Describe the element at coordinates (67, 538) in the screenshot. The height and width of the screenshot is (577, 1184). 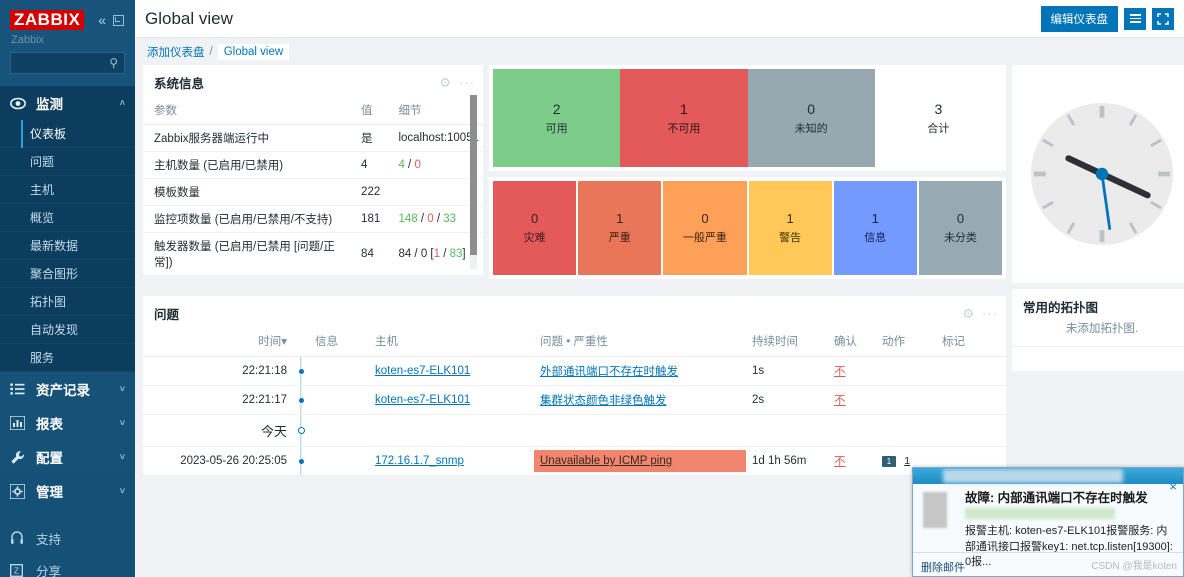
I see `sidebar-item-support: 支持` at that location.